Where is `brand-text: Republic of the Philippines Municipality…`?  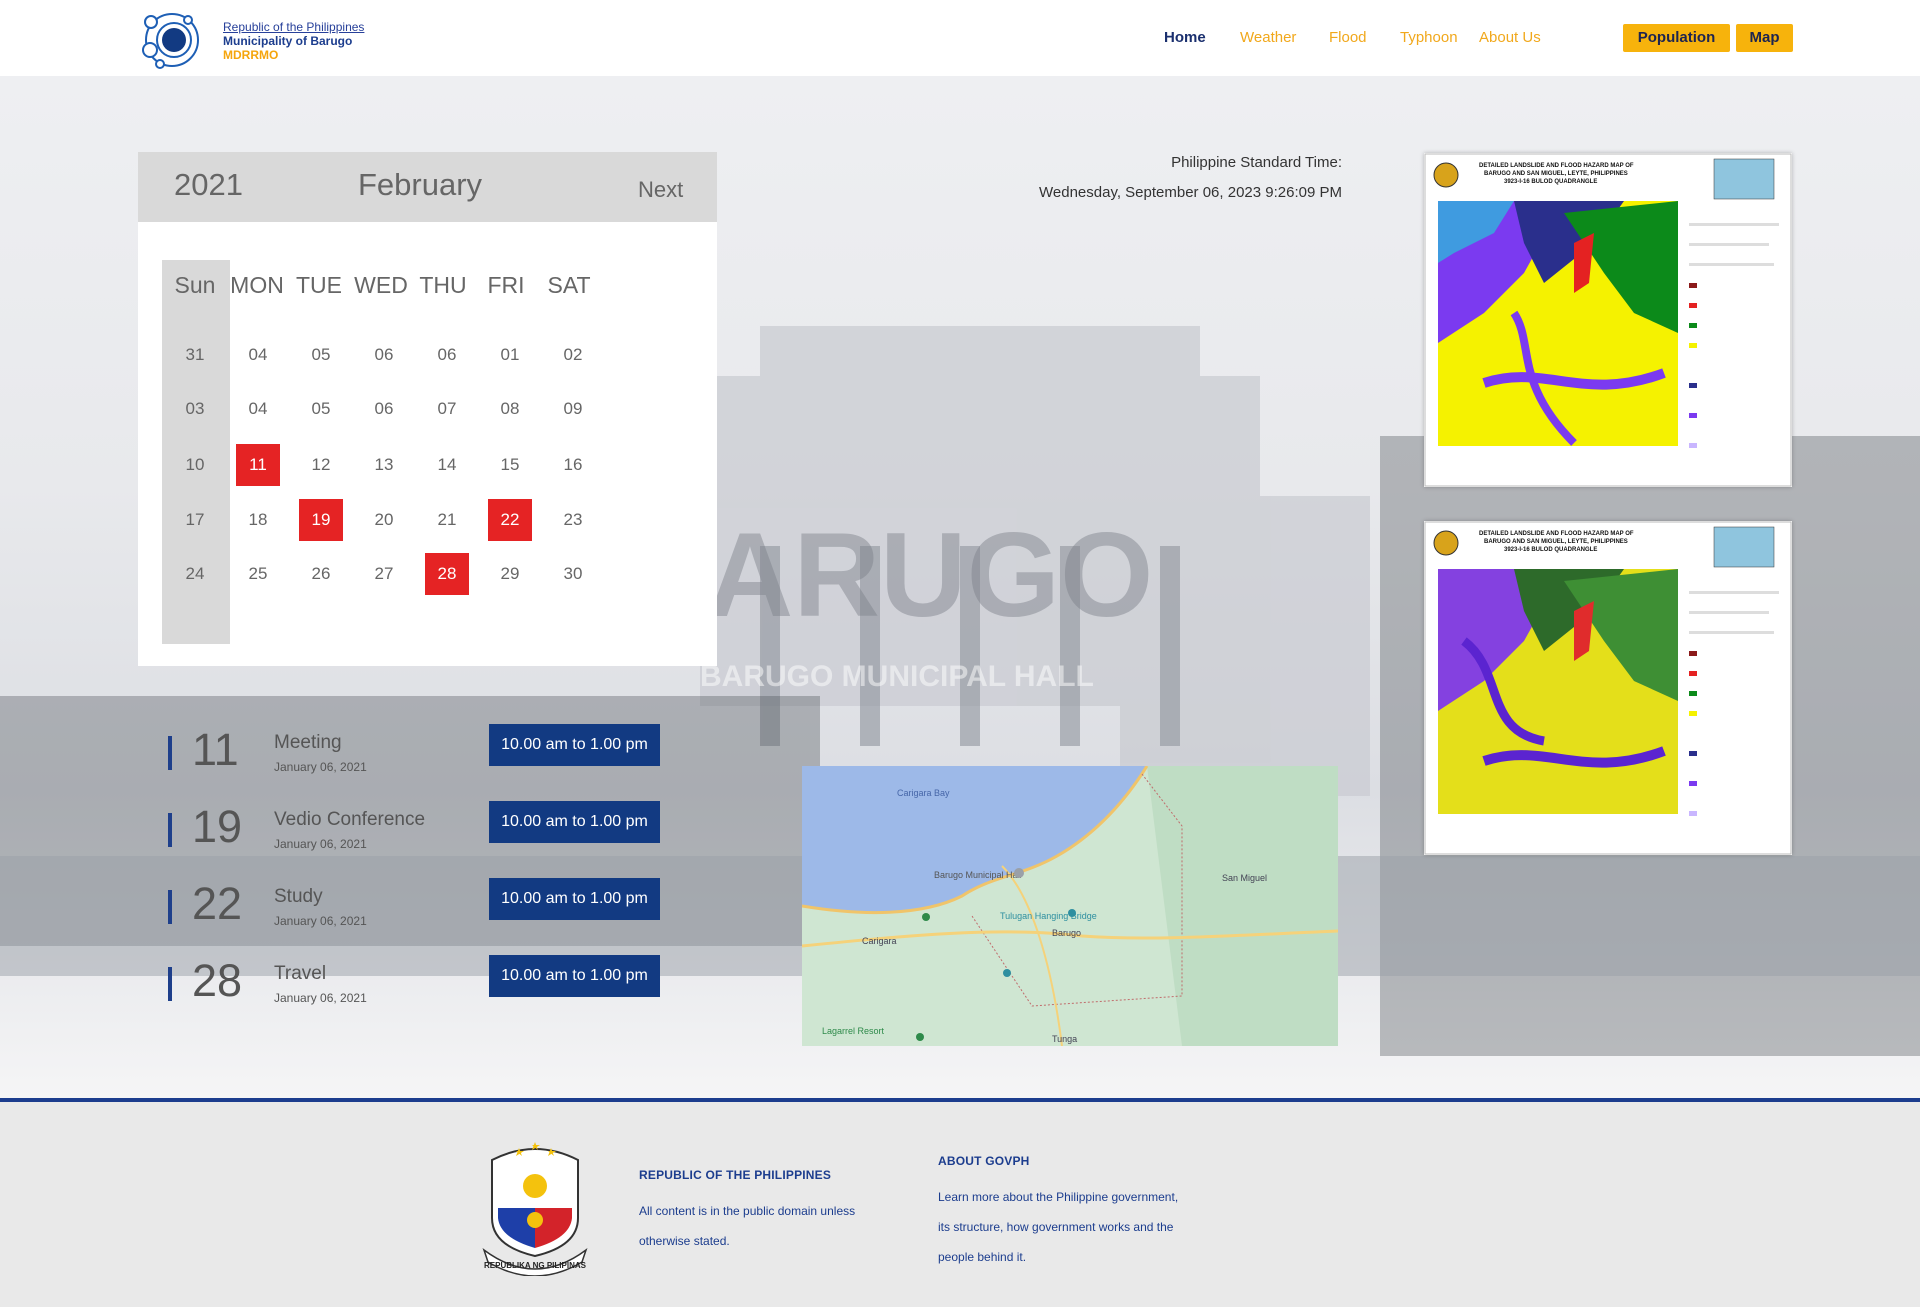
brand-text: Republic of the Philippines Municipality… is located at coordinates (293, 41).